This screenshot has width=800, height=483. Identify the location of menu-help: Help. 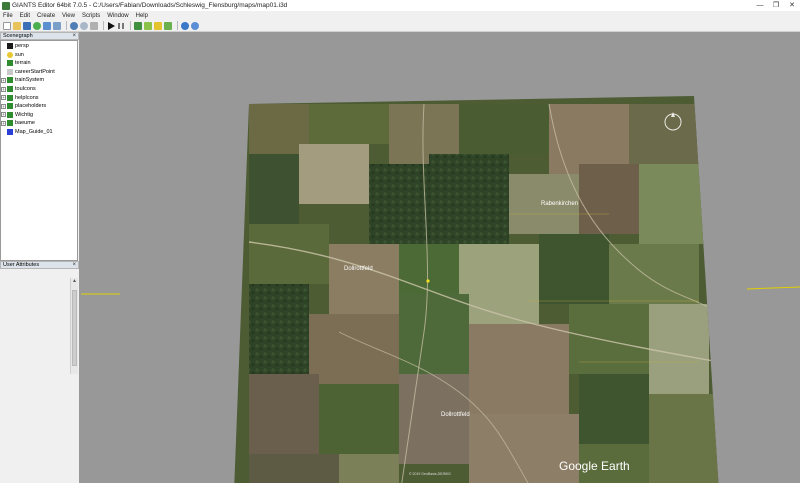
(142, 16).